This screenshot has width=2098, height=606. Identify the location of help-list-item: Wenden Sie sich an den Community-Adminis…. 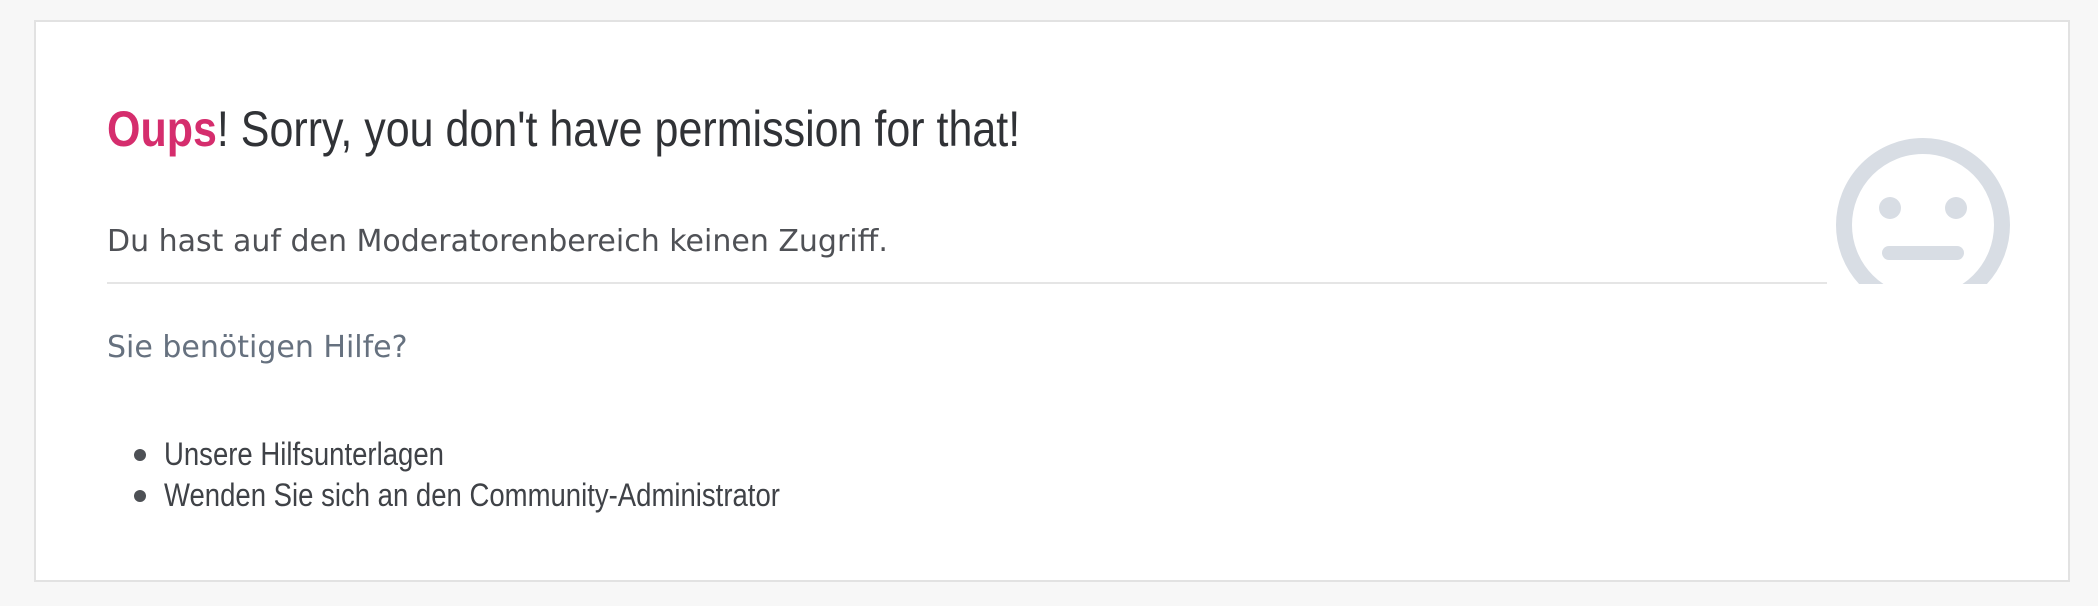
(493, 495).